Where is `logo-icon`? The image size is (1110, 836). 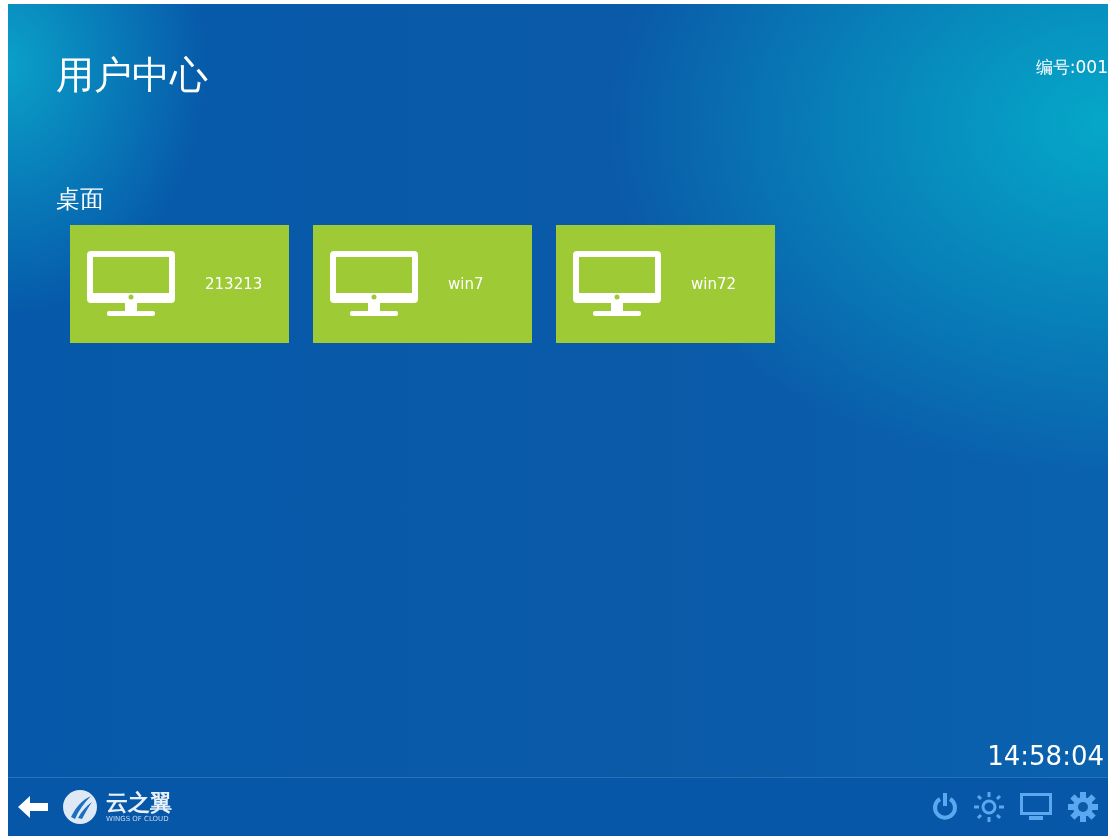 logo-icon is located at coordinates (80, 807).